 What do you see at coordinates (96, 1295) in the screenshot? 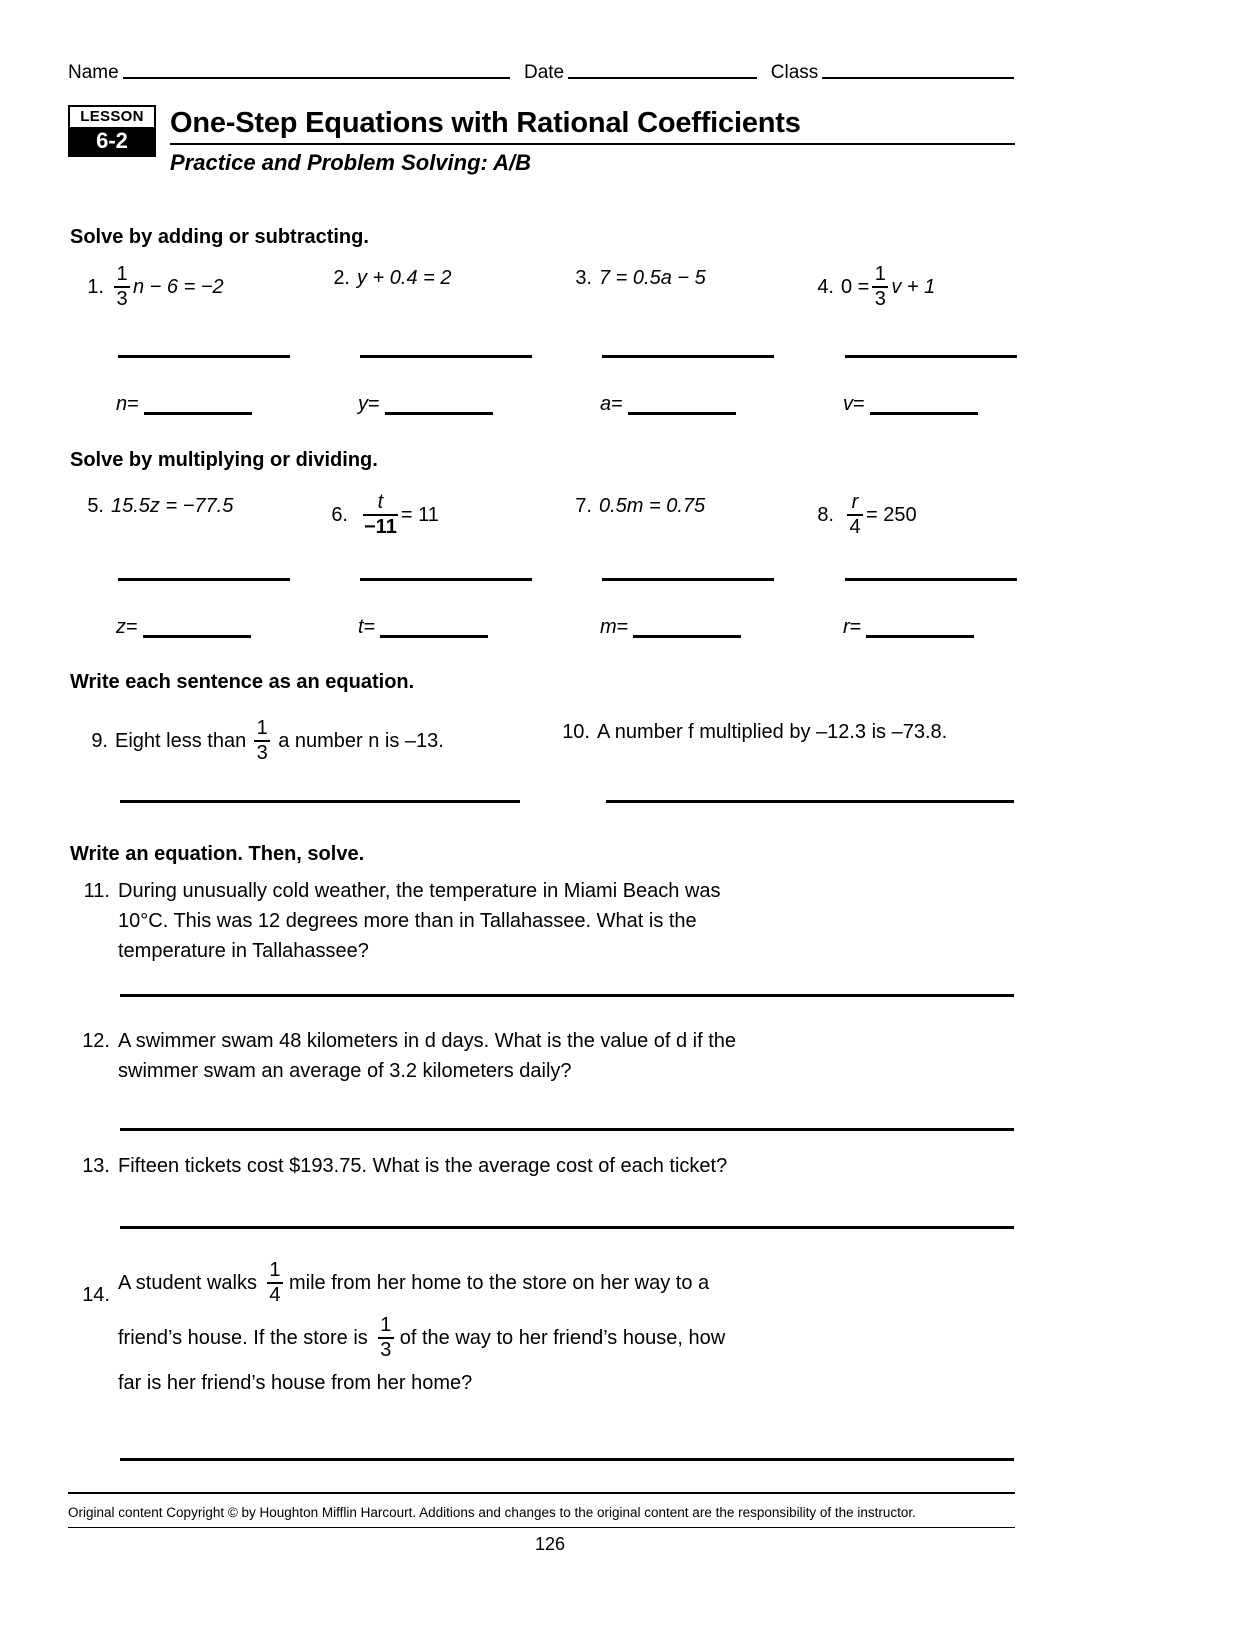
I see `problem-14-number: 14.` at bounding box center [96, 1295].